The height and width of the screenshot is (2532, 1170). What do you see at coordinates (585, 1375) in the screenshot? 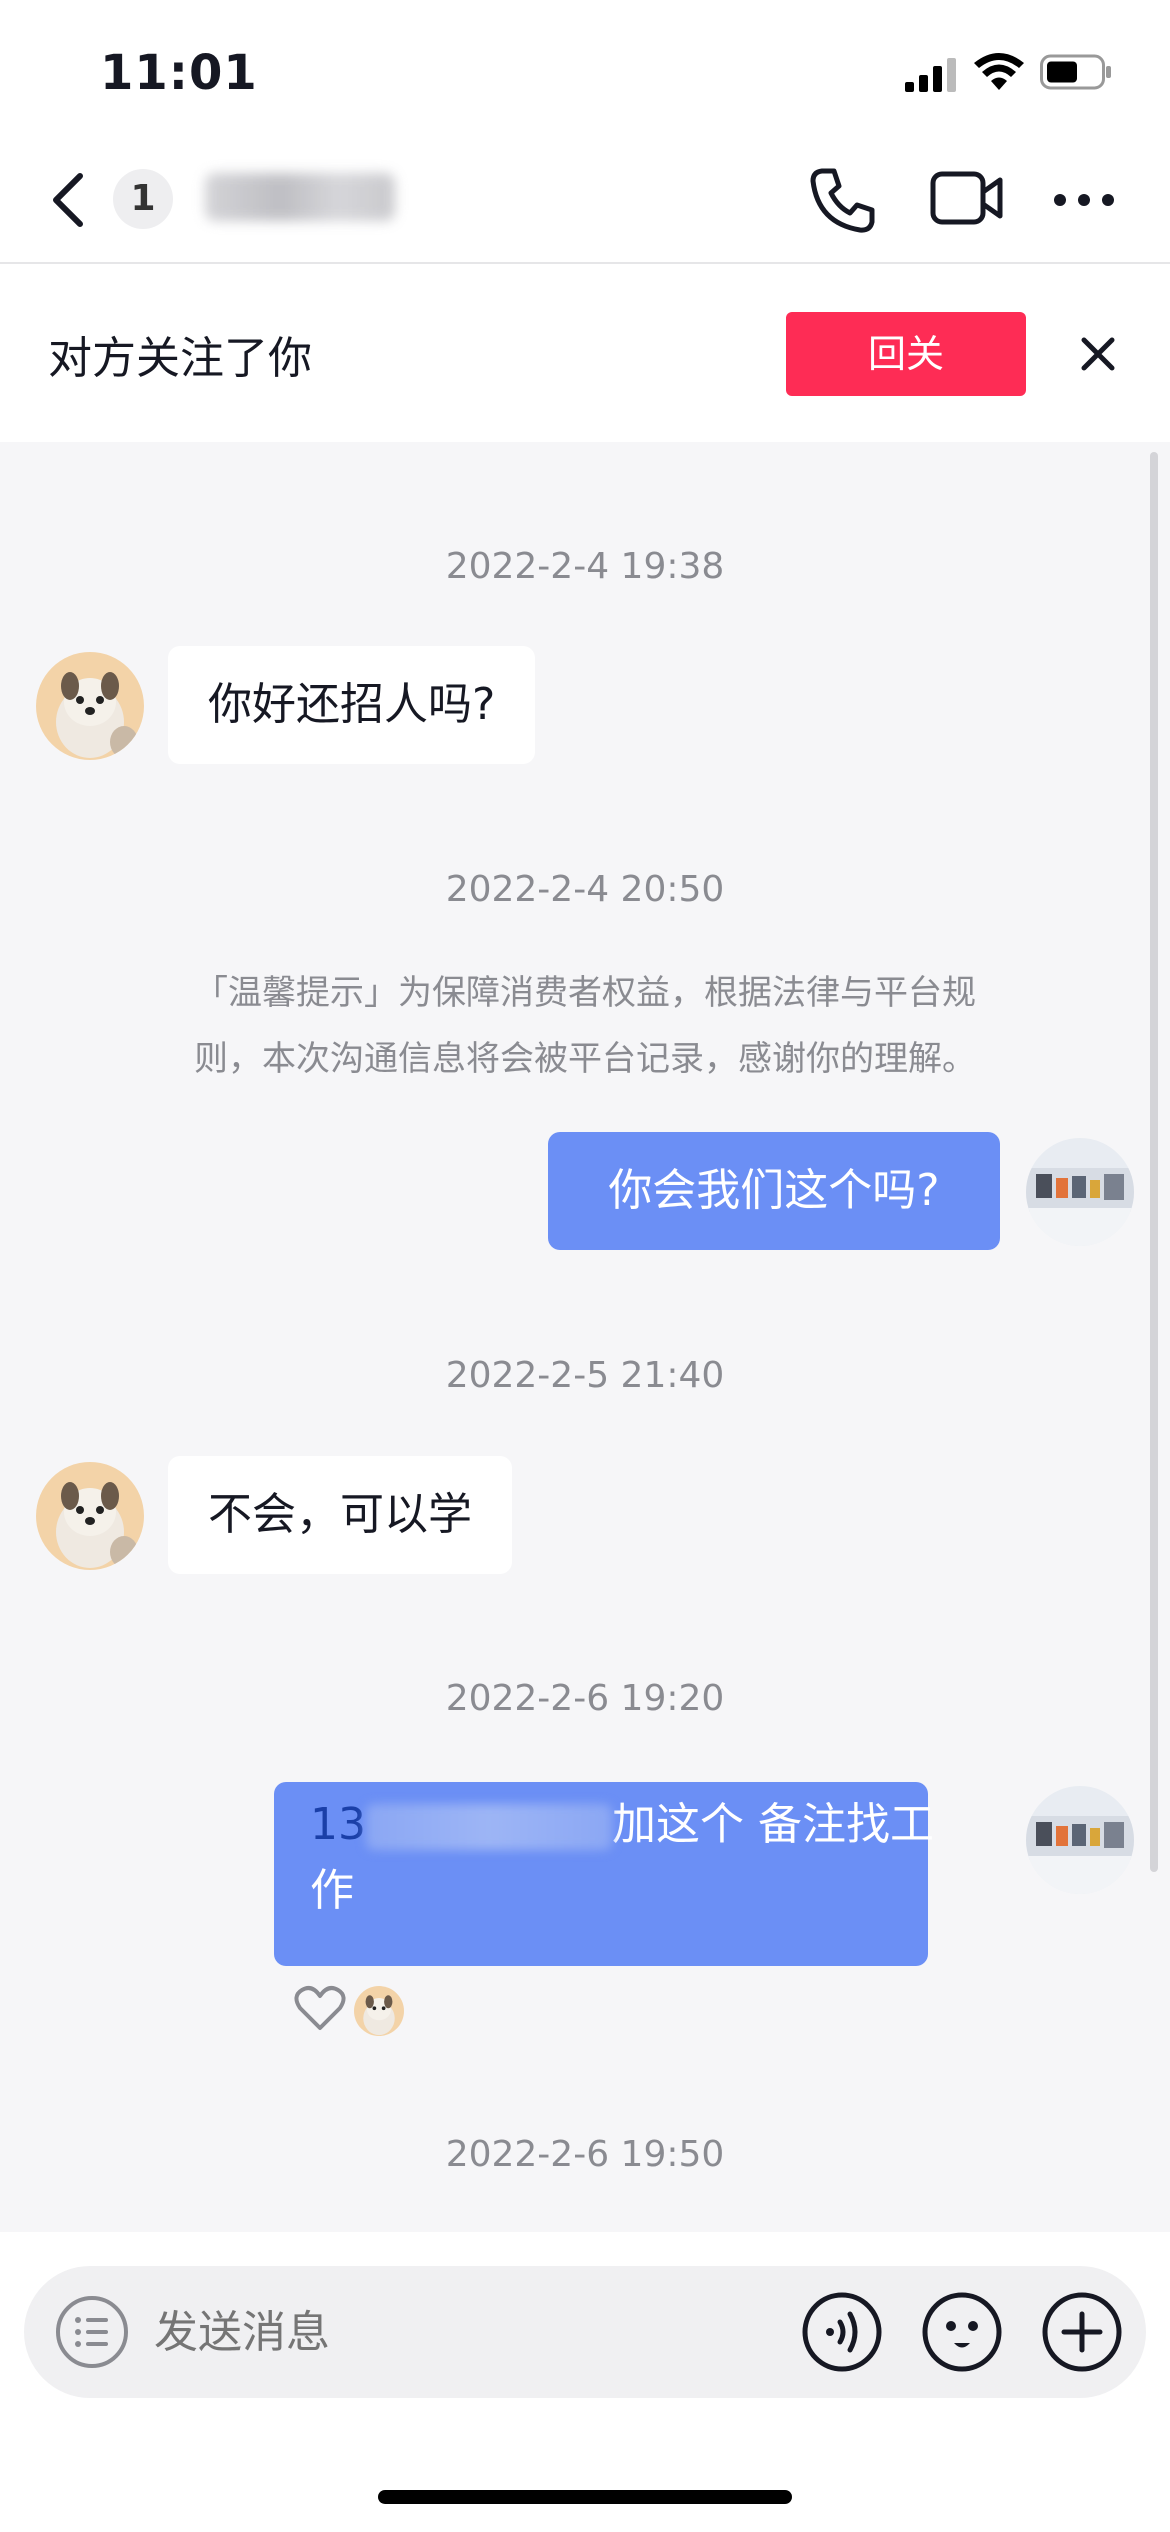
I see `timestamp: 2022-2-5 21:40` at bounding box center [585, 1375].